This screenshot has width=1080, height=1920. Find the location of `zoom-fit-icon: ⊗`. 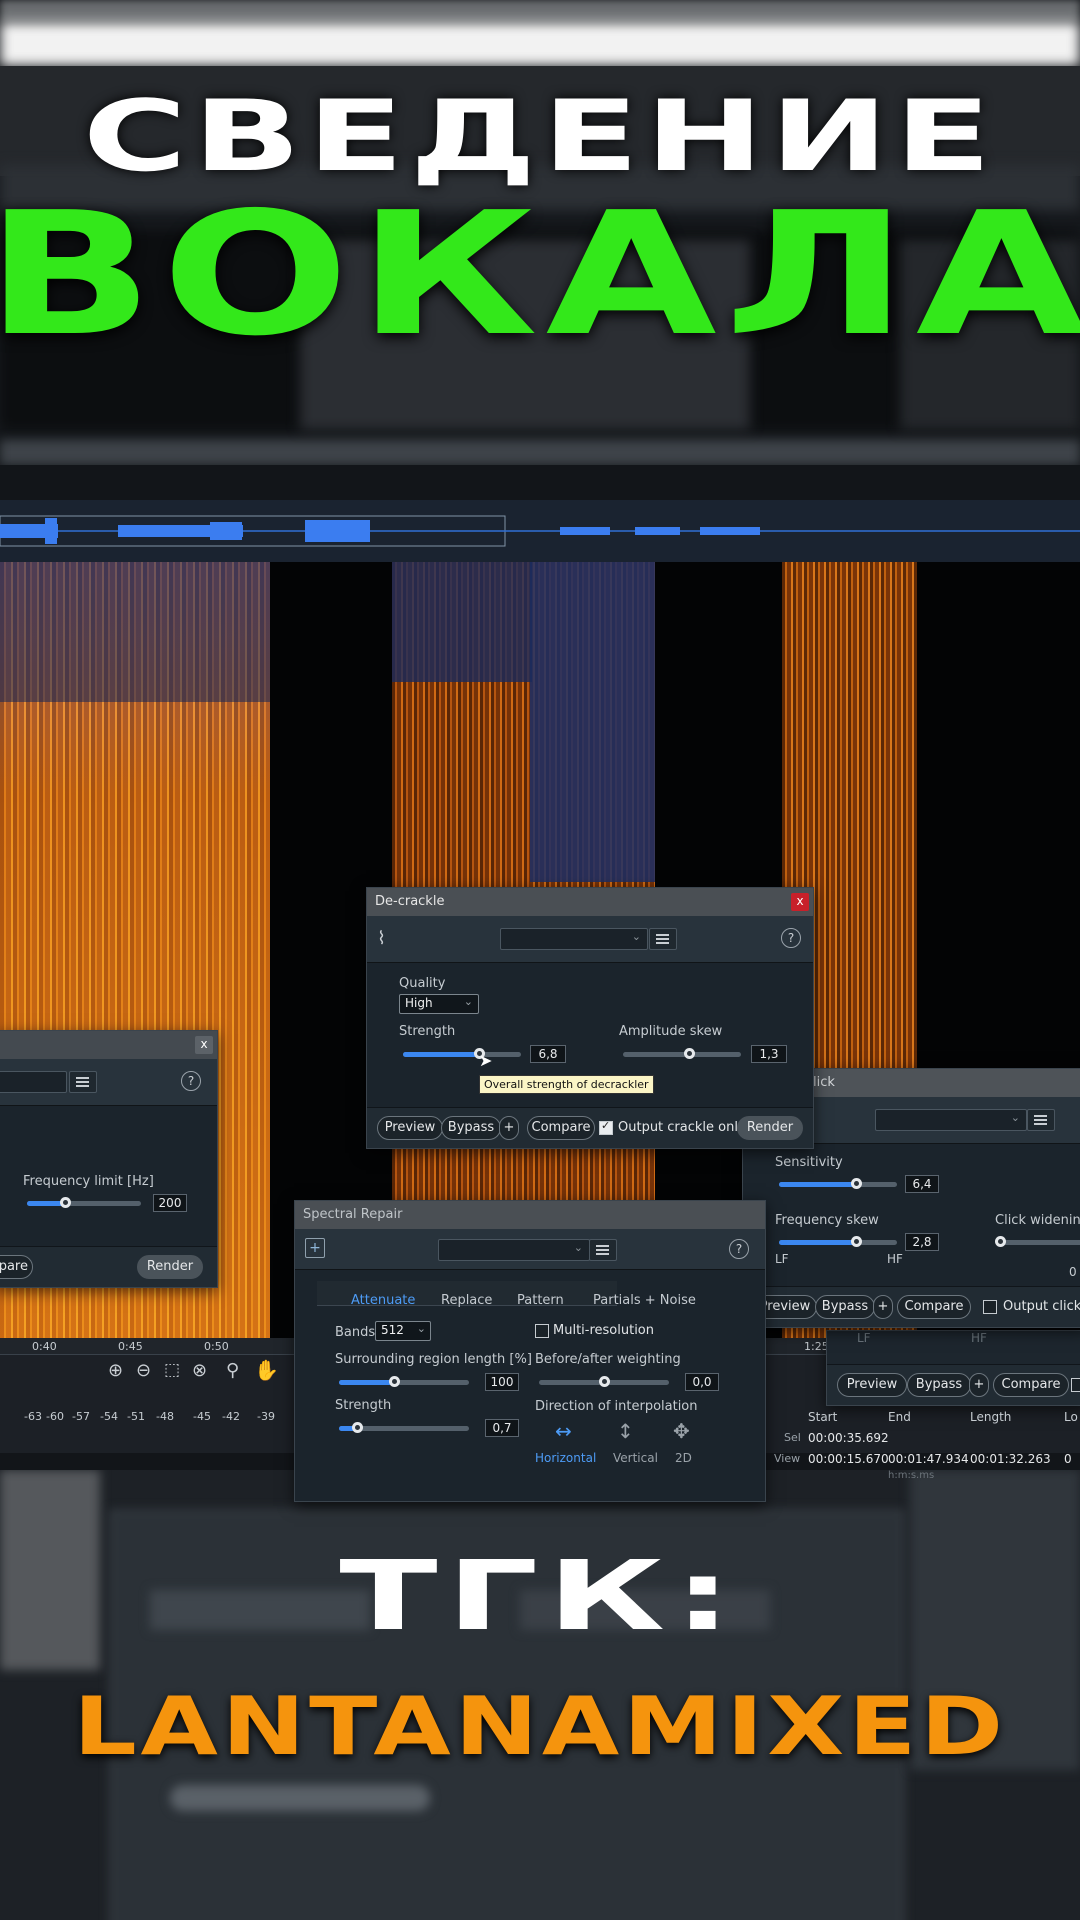

zoom-fit-icon: ⊗ is located at coordinates (199, 1370).